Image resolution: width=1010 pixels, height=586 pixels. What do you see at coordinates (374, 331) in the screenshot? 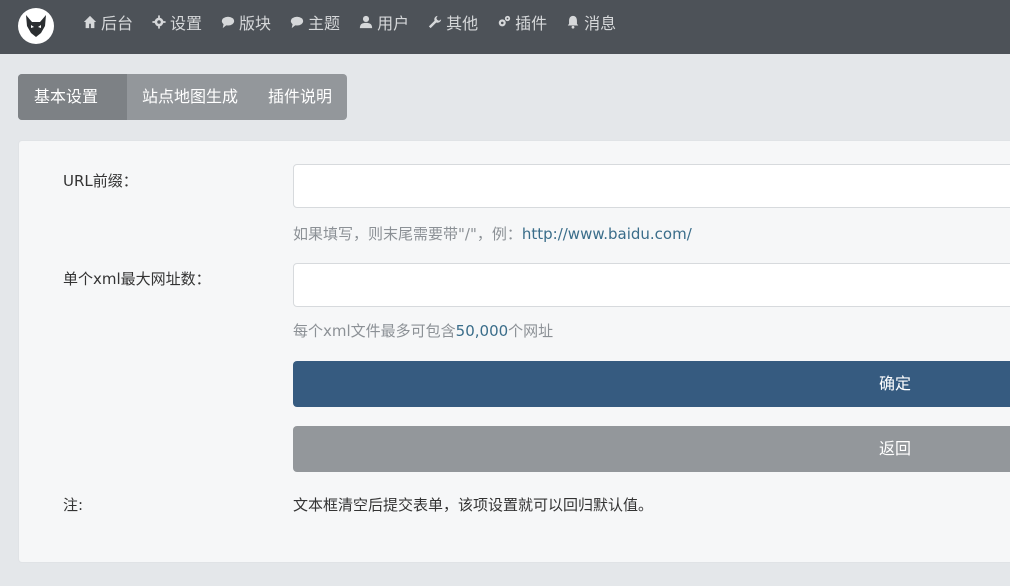
I see `help-text: 每个xml文件最多可包含` at bounding box center [374, 331].